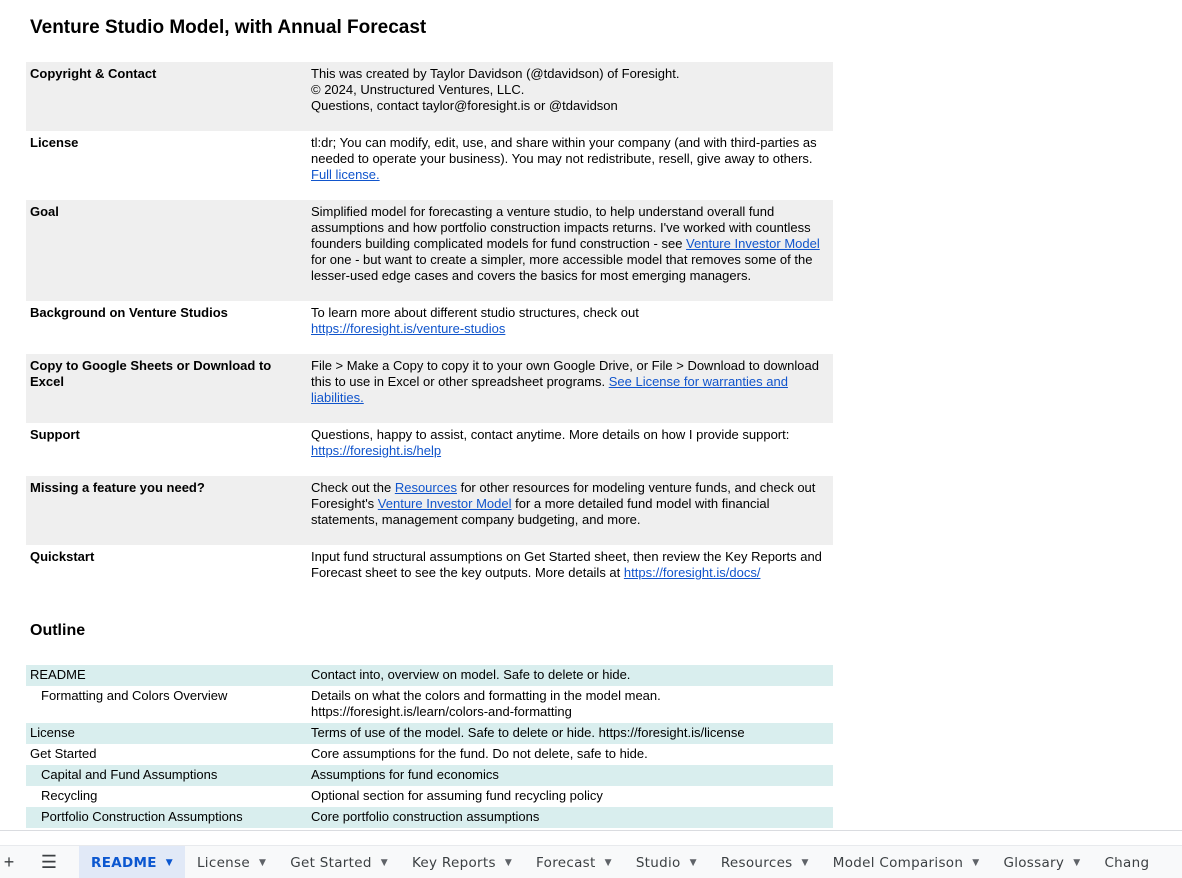 This screenshot has width=1182, height=878. I want to click on hyperlink: Full license., so click(345, 174).